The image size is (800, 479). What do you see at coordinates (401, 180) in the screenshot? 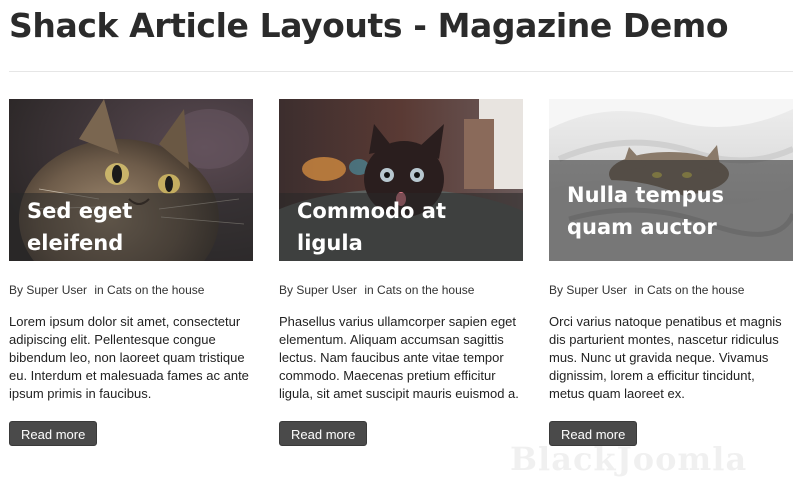
I see `article-image: Commodo at ligula` at bounding box center [401, 180].